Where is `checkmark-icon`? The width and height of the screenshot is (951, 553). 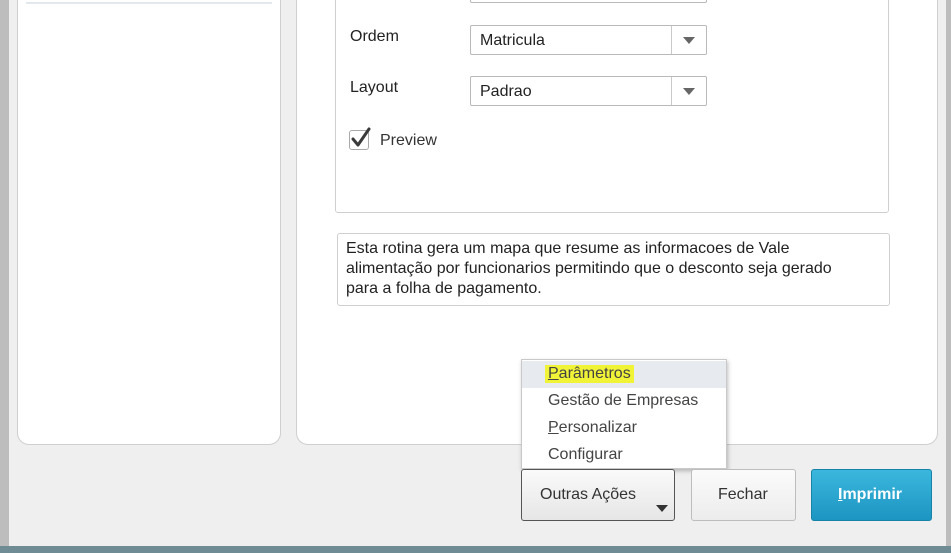 checkmark-icon is located at coordinates (361, 137).